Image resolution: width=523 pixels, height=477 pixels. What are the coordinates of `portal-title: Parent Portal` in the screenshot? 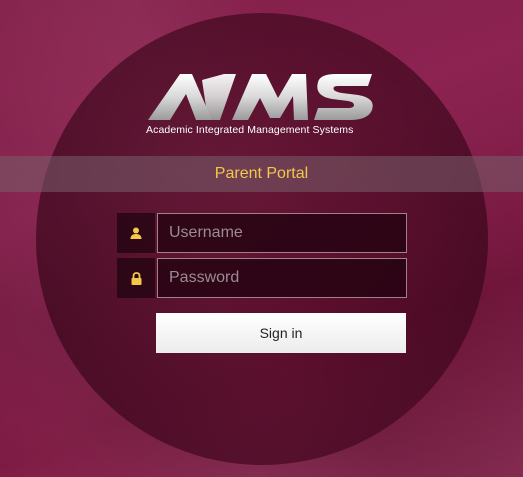 It's located at (261, 173).